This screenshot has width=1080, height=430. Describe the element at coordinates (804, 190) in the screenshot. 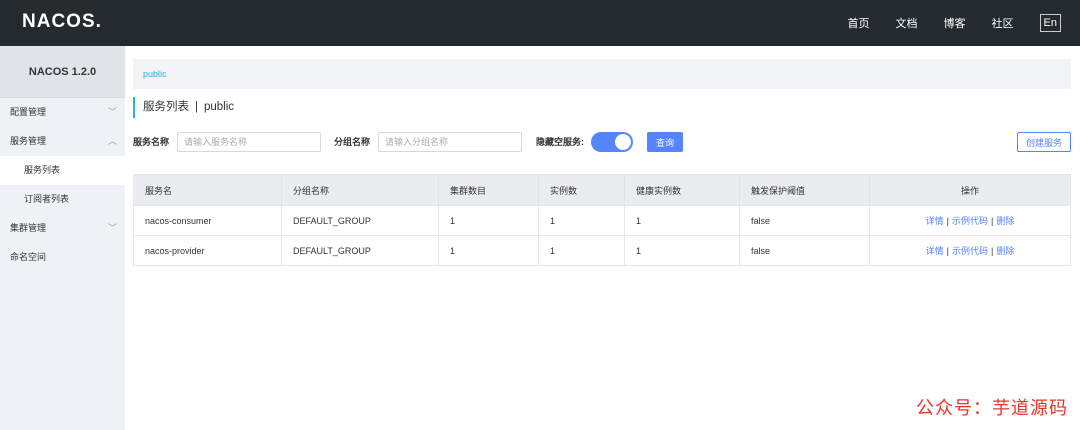

I see `col-threshold: 触发保护阈值` at that location.